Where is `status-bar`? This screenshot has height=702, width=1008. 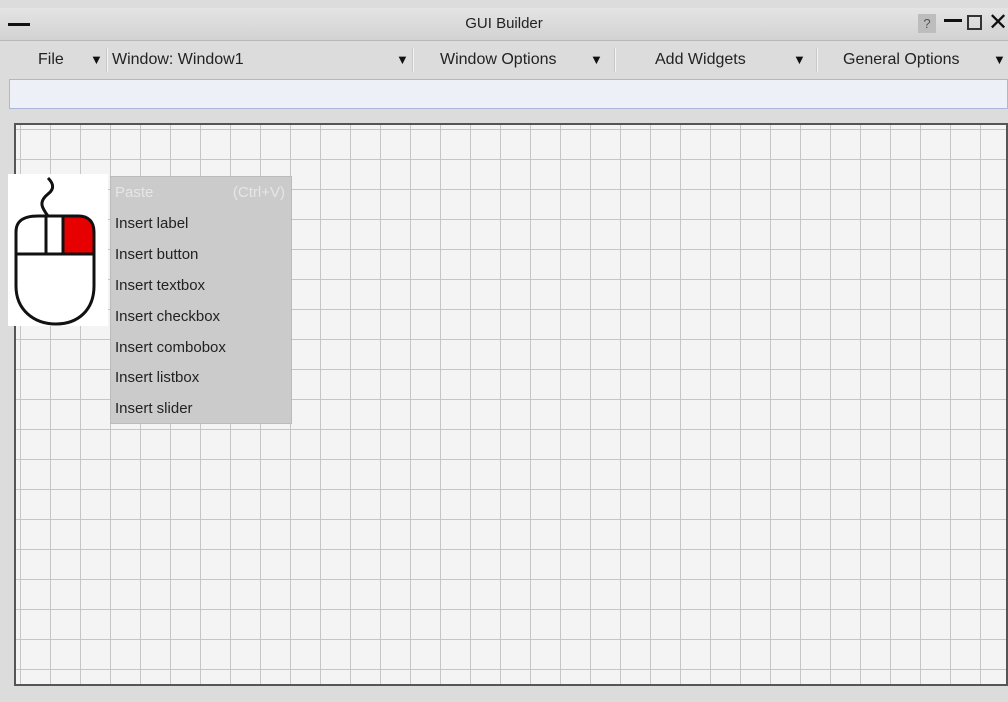 status-bar is located at coordinates (508, 94).